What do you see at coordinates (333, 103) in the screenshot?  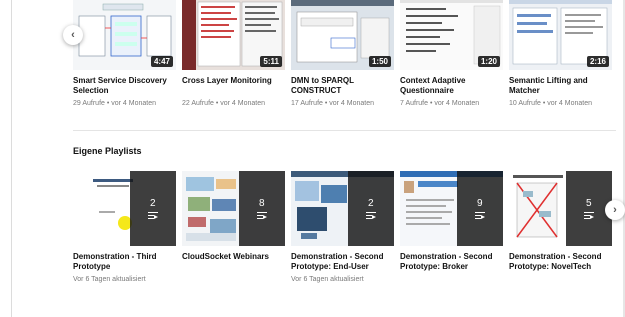 I see `video-meta: 17 Aufrufe • vor 4 Monaten` at bounding box center [333, 103].